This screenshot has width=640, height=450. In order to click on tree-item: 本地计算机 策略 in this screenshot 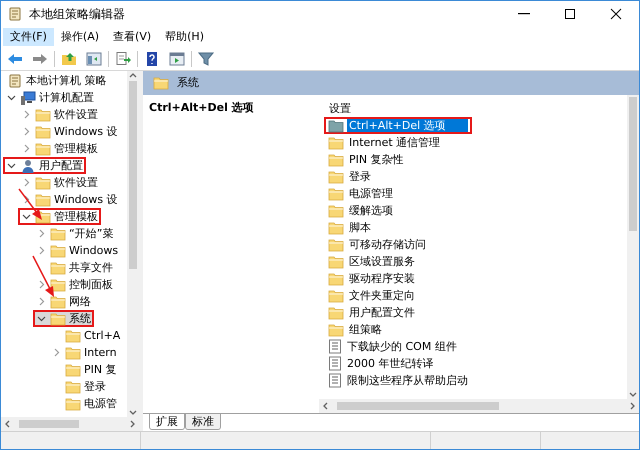, I will do `click(57, 80)`.